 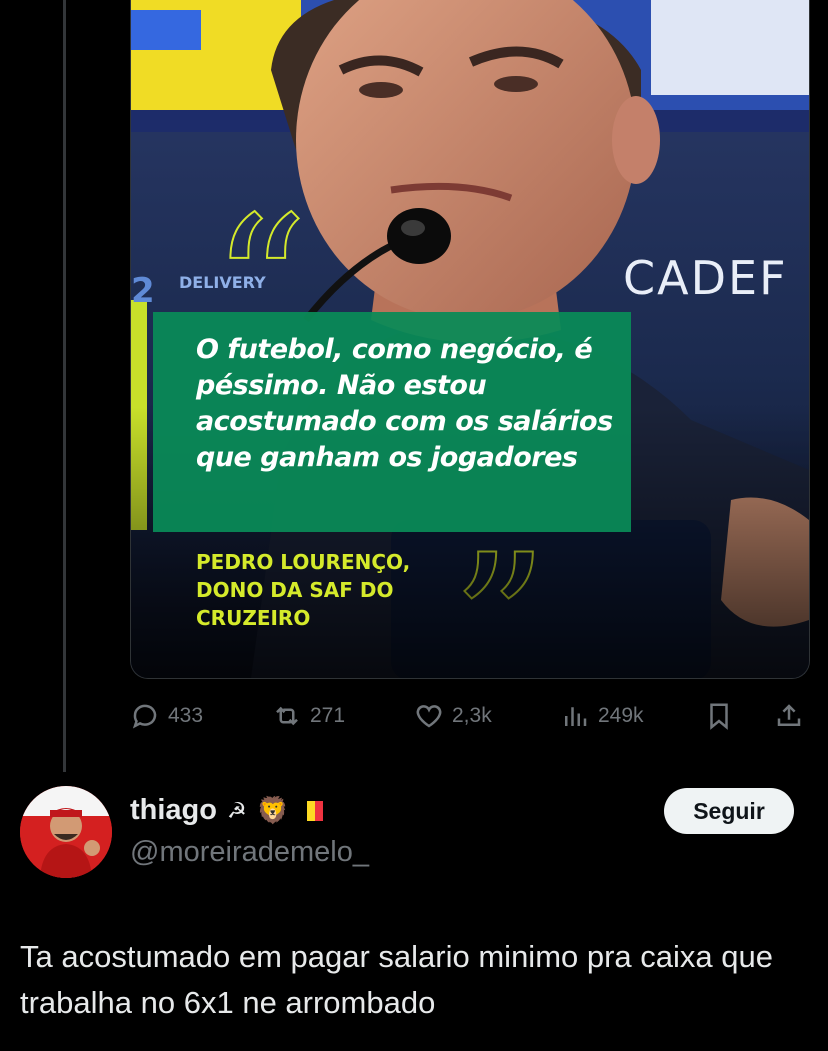 I want to click on avatar, so click(x=66, y=832).